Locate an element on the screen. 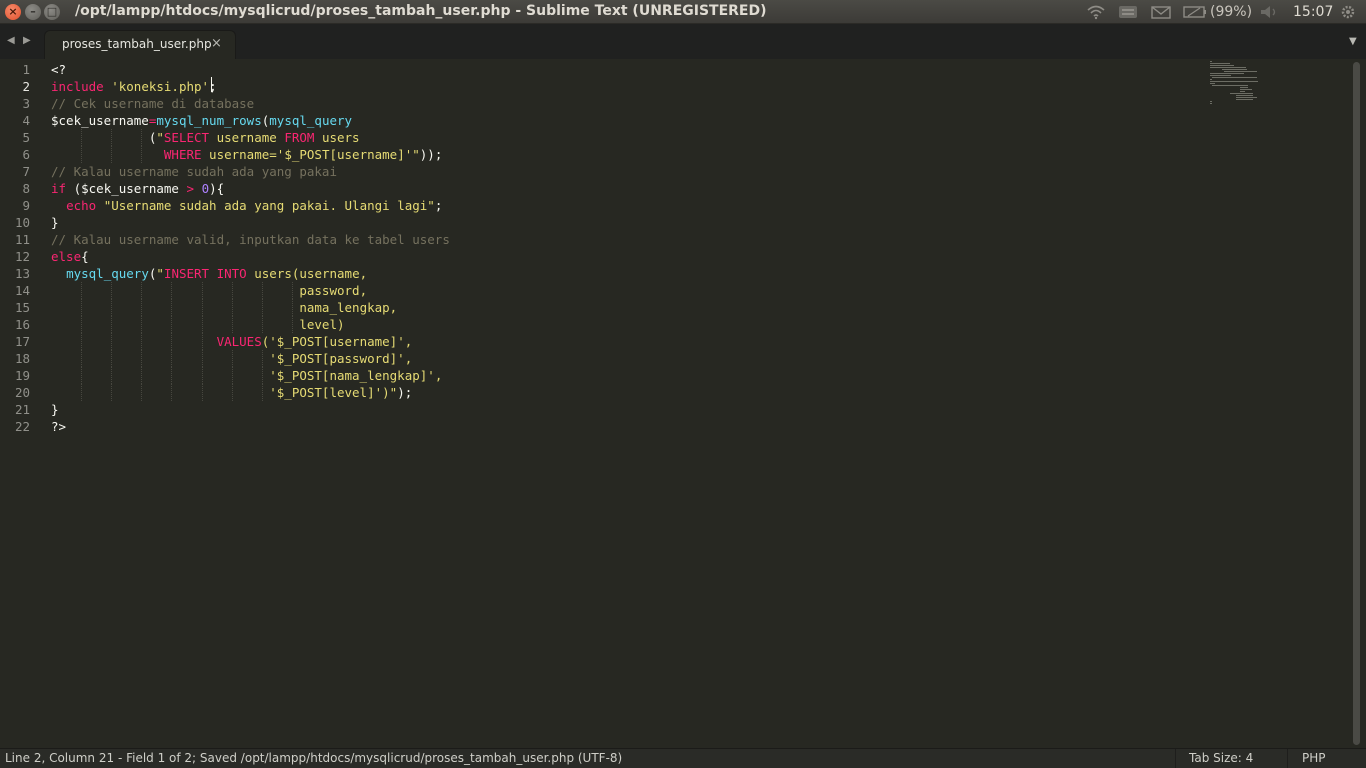 The image size is (1366, 768). tab-dropdown-icon: ▼ is located at coordinates (1353, 41).